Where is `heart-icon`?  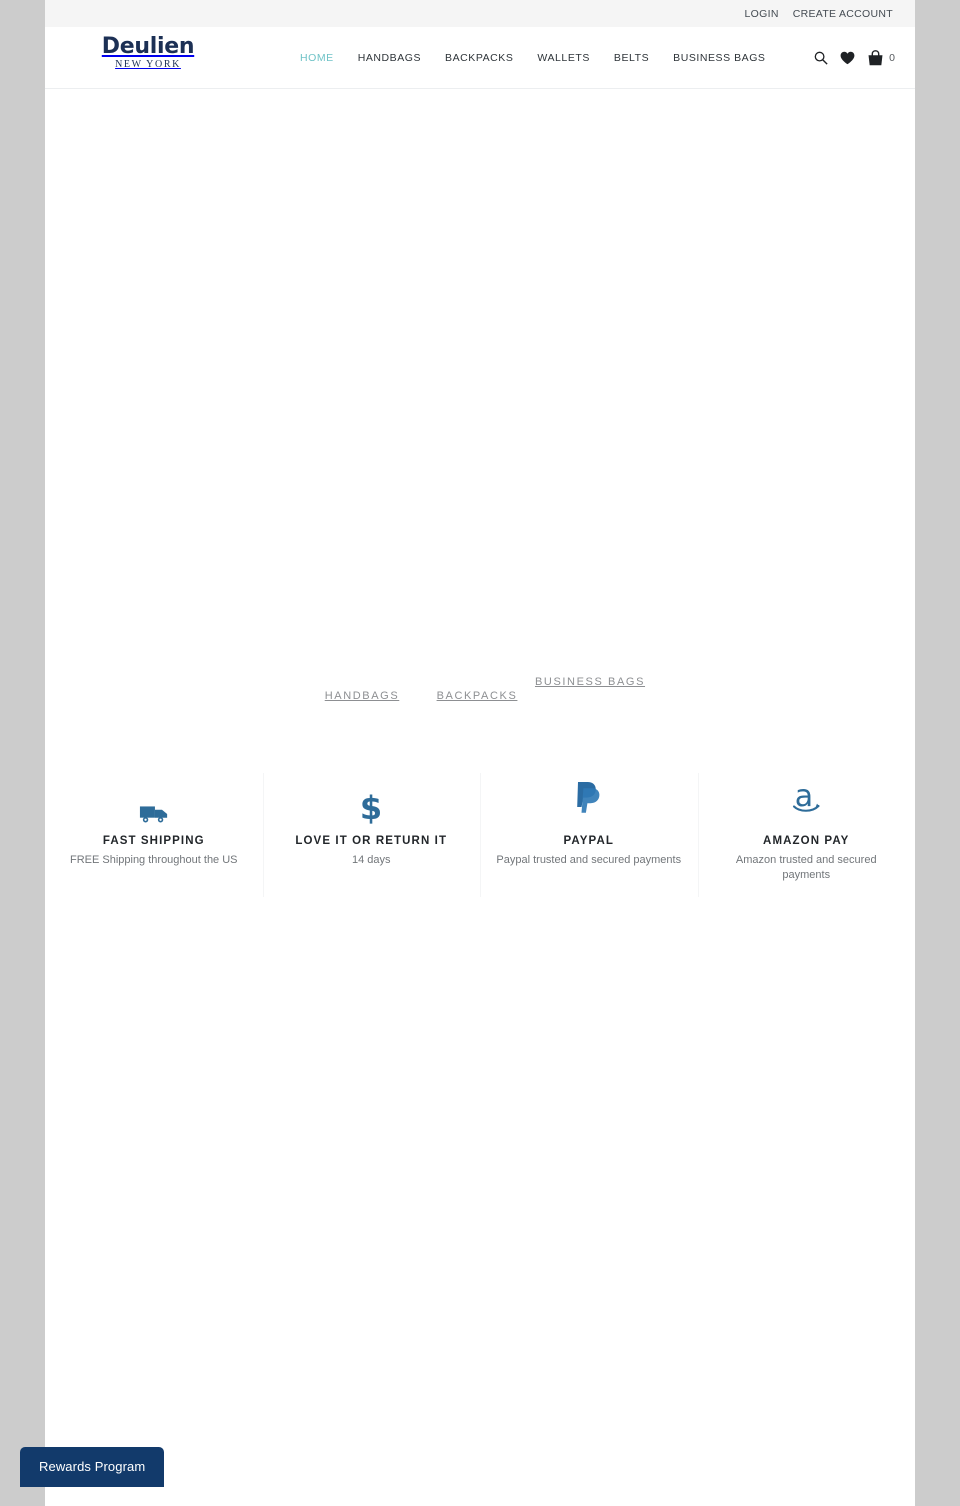 heart-icon is located at coordinates (847, 58).